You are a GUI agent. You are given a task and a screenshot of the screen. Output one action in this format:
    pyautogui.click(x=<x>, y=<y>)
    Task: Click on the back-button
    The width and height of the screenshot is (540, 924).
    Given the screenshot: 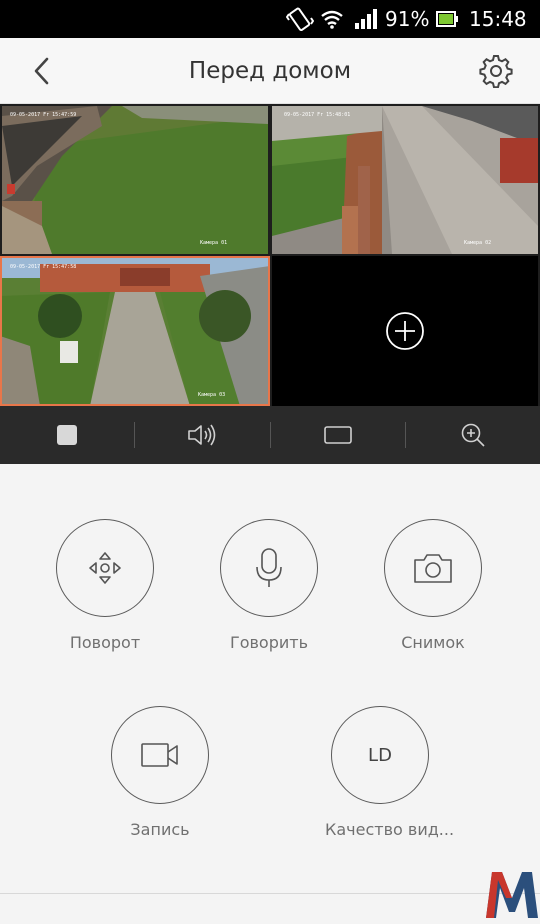 What is the action you would take?
    pyautogui.click(x=42, y=71)
    